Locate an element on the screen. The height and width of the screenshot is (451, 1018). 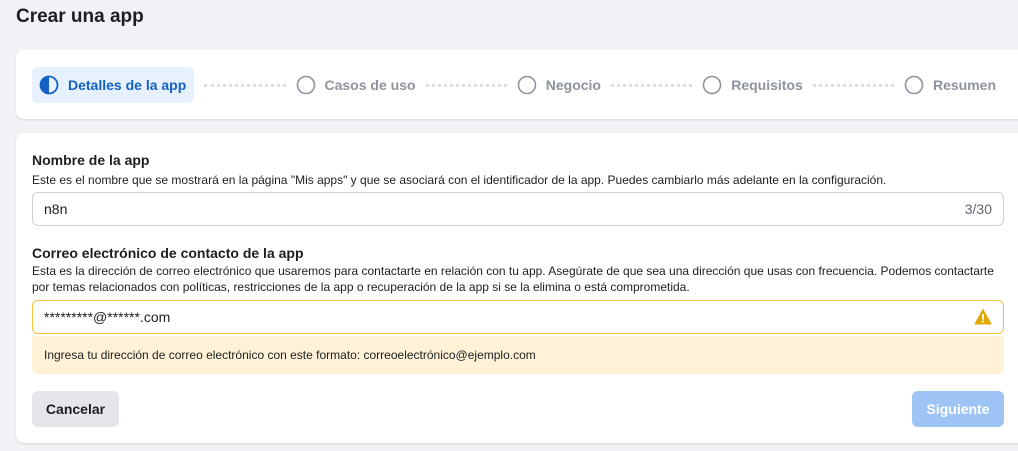
step-business: Negocio is located at coordinates (559, 85).